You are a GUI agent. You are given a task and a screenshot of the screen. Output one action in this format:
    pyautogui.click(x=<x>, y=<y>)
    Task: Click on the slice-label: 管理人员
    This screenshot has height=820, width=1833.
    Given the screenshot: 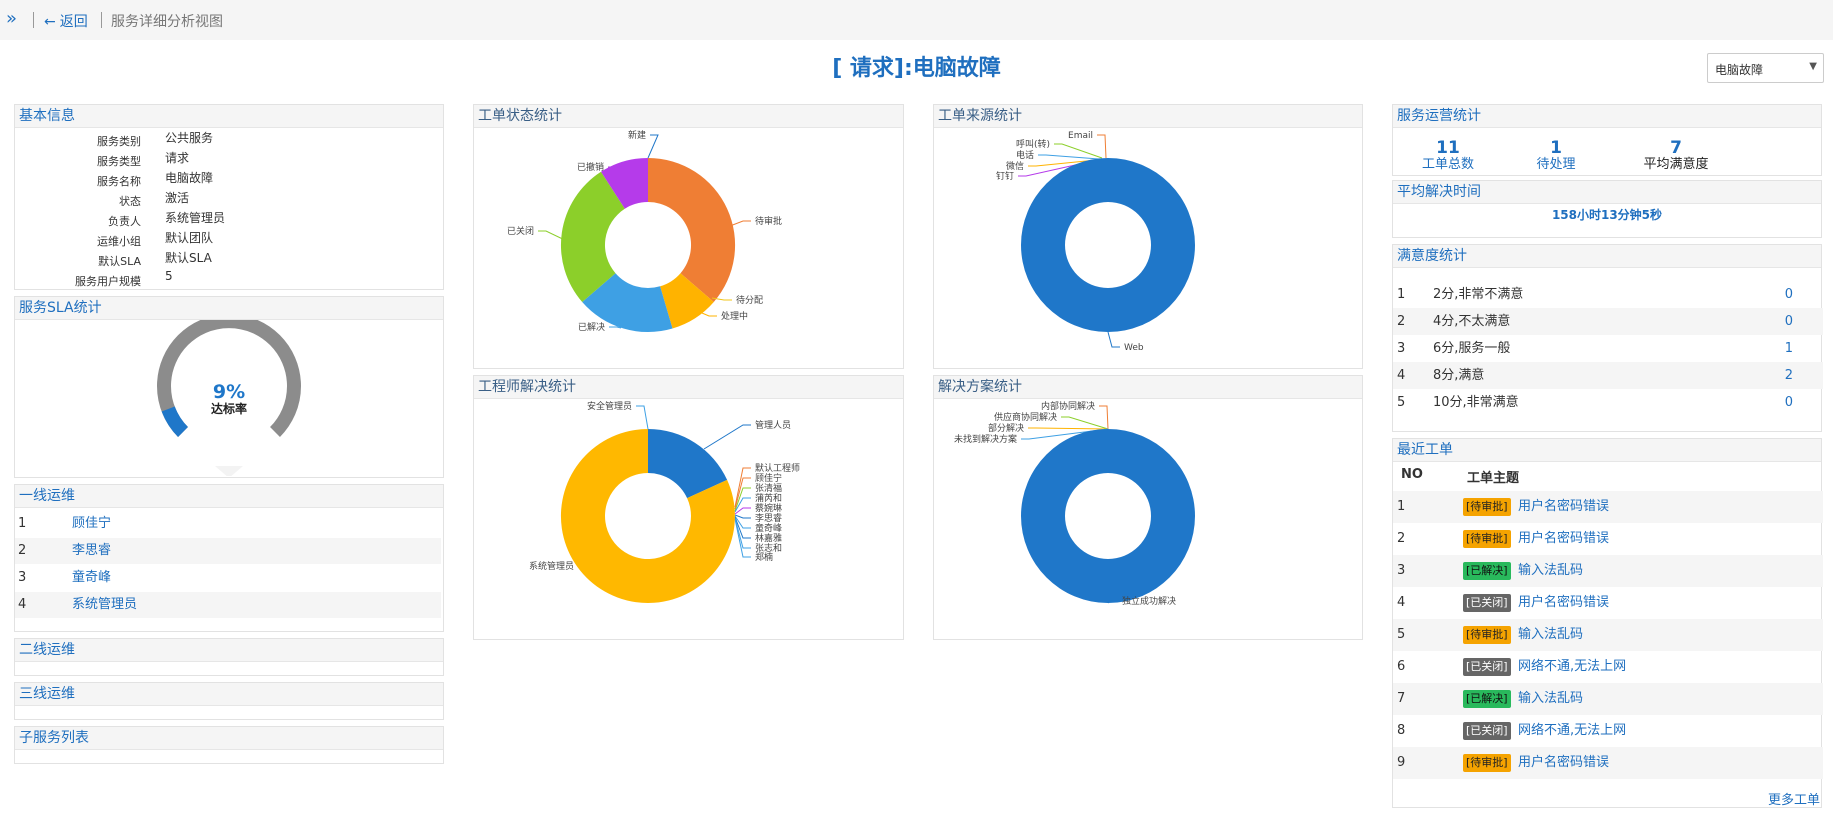 What is the action you would take?
    pyautogui.click(x=773, y=425)
    